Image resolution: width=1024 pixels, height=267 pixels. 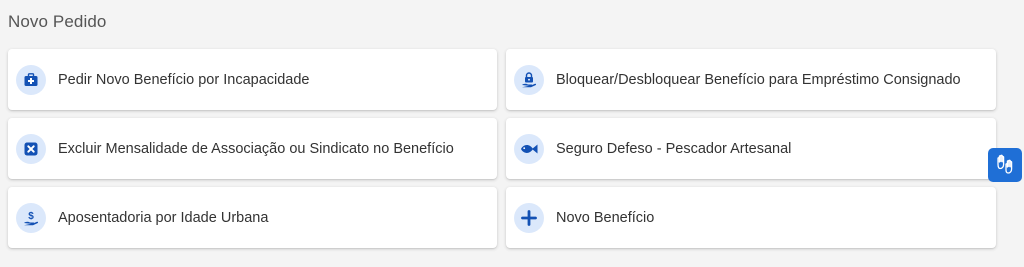 I want to click on medical-kit-icon, so click(x=31, y=79).